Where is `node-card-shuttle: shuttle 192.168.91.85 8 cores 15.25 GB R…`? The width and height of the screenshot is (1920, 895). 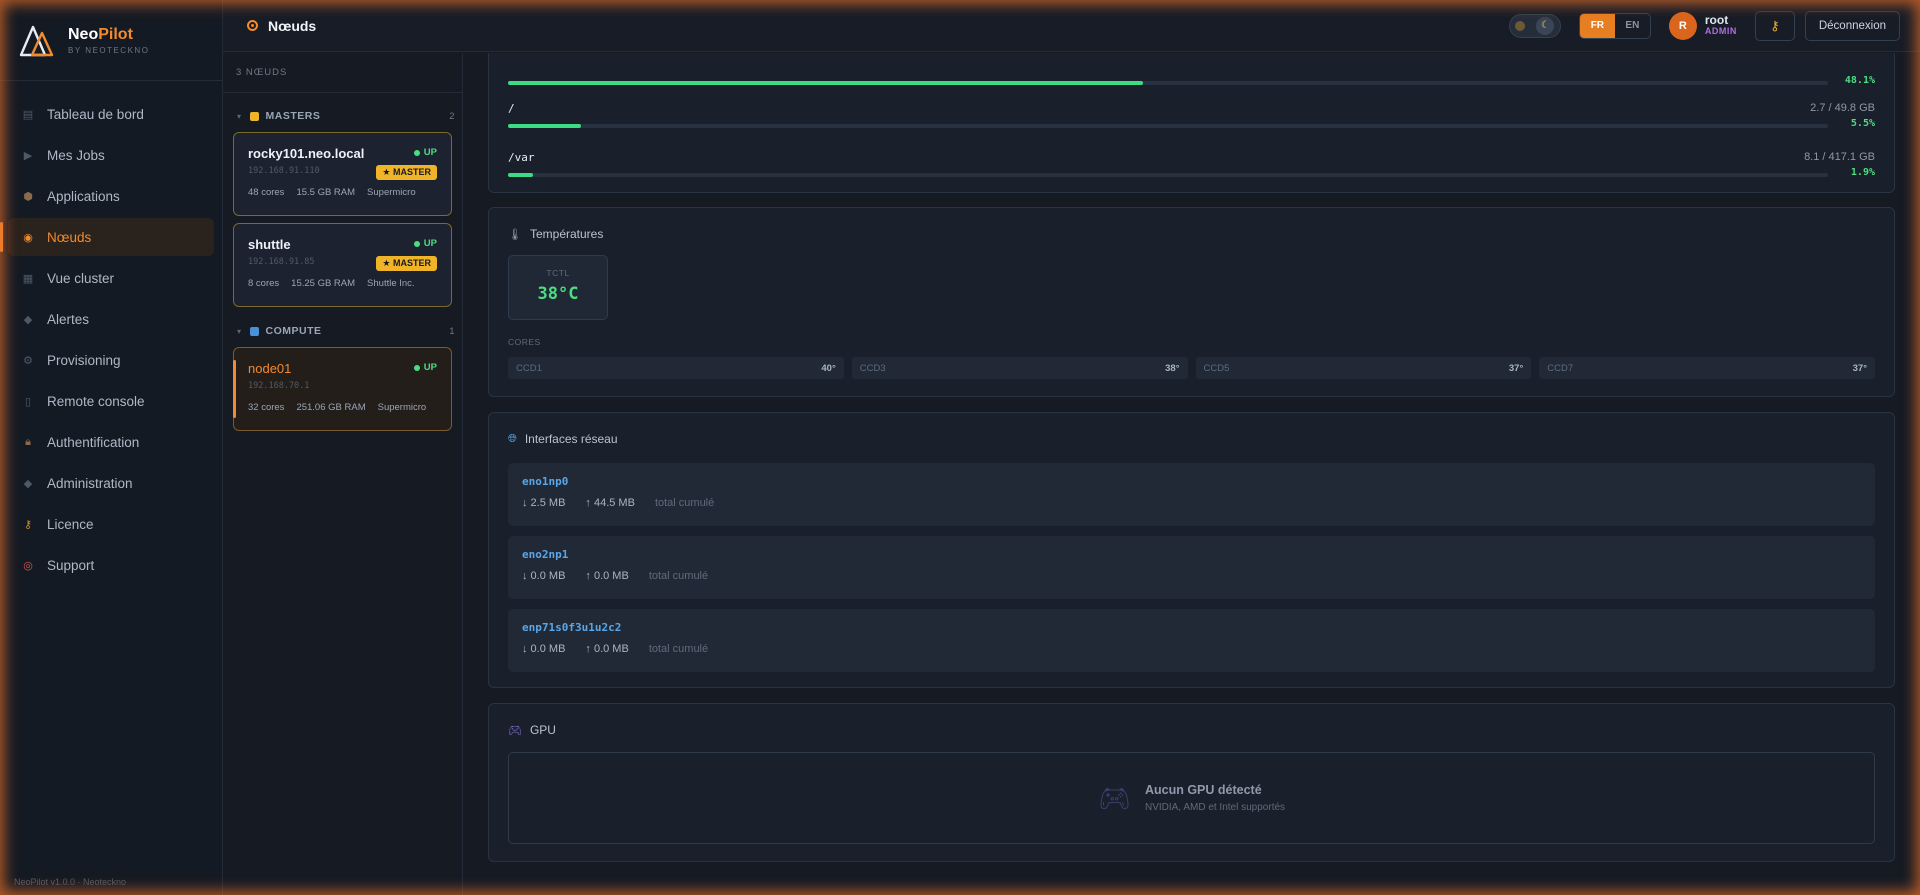
node-card-shuttle: shuttle 192.168.91.85 8 cores 15.25 GB R… is located at coordinates (342, 265).